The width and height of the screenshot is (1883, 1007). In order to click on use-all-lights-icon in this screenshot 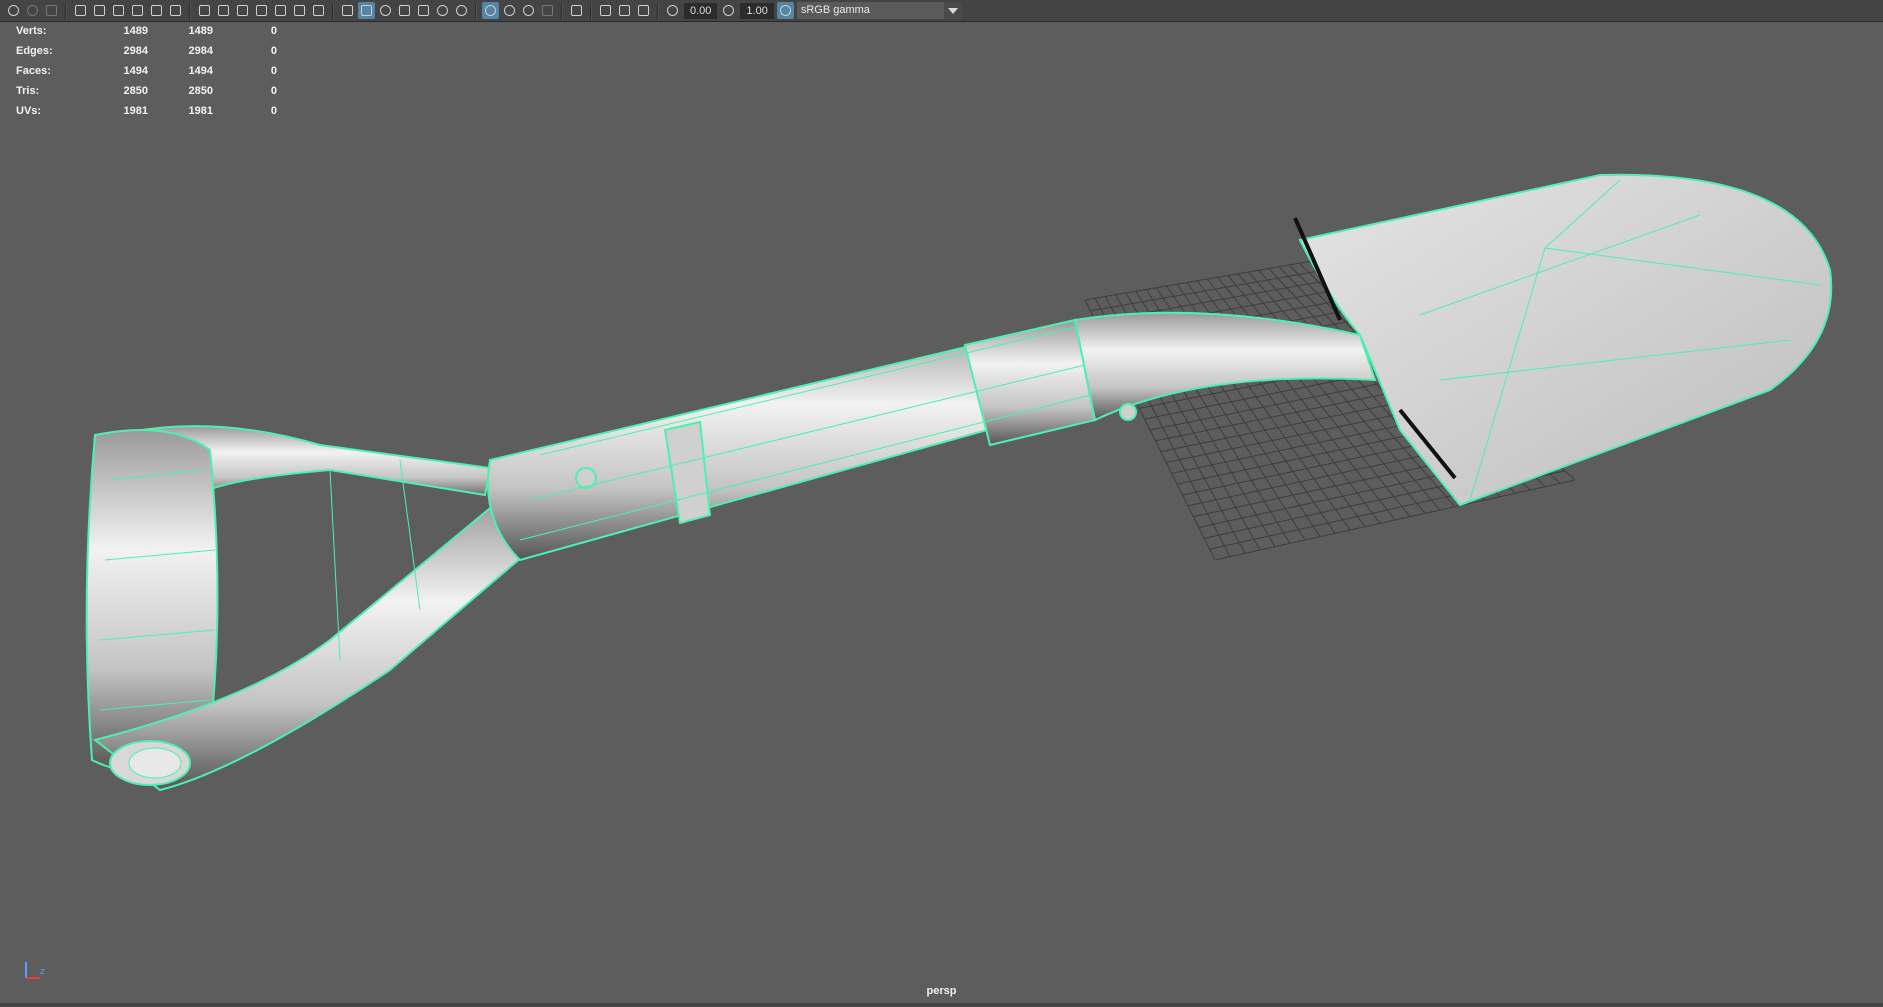, I will do `click(442, 10)`.